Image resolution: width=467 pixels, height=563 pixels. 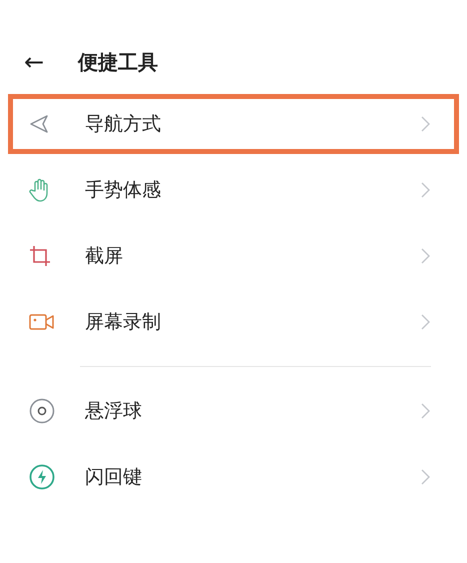 I want to click on video-camera-icon, so click(x=42, y=322).